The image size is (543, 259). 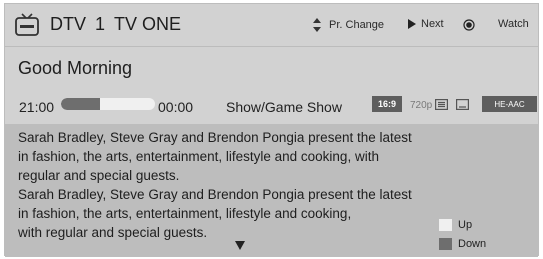 I want to click on watch-button: Watch, so click(x=513, y=24).